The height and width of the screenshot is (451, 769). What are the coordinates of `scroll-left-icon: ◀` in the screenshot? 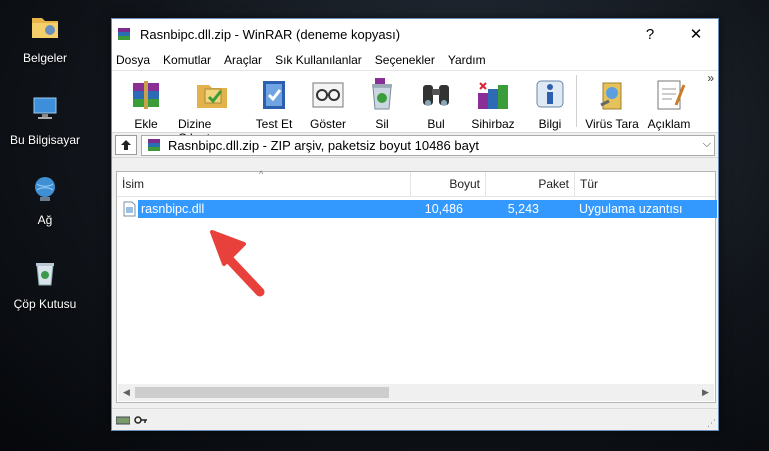 It's located at (126, 392).